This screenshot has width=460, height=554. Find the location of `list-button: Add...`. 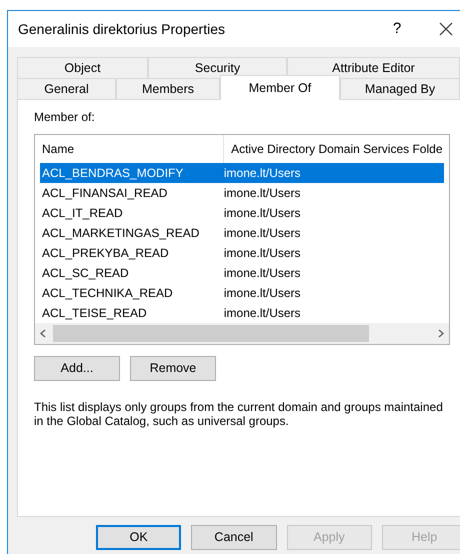

list-button: Add... is located at coordinates (77, 368).